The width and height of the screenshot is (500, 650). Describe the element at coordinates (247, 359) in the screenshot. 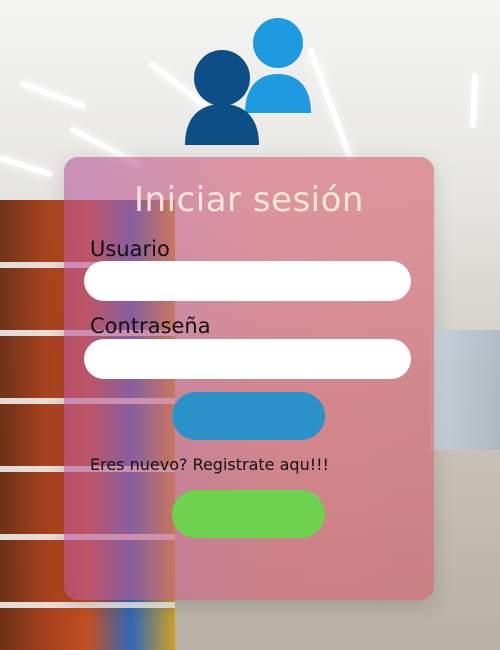

I see `password-input` at that location.